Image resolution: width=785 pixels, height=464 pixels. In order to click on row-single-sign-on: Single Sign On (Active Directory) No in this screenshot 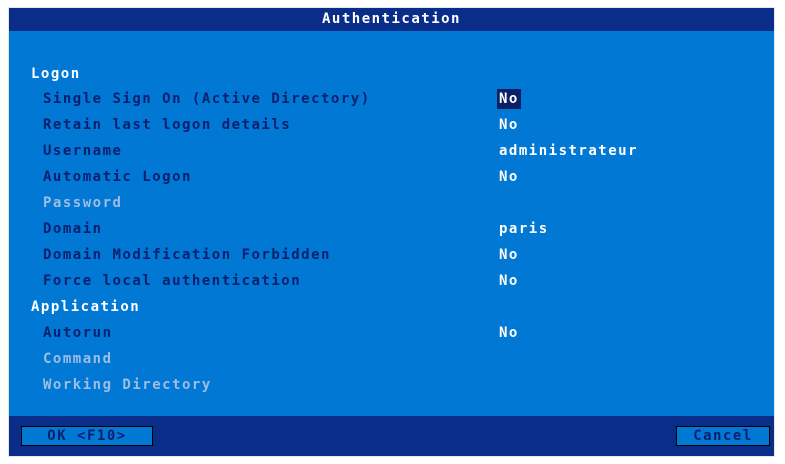, I will do `click(391, 99)`.